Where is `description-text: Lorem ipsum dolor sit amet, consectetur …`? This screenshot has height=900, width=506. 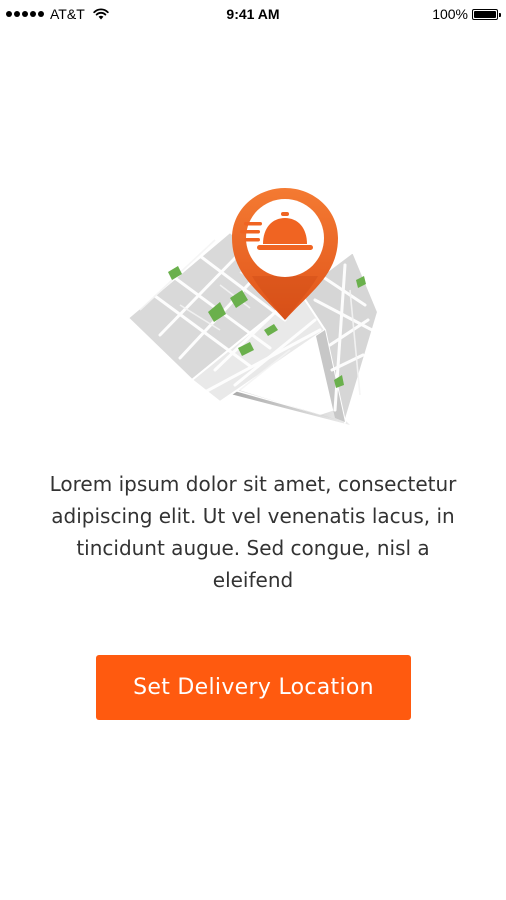
description-text: Lorem ipsum dolor sit amet, consectetur … is located at coordinates (253, 532).